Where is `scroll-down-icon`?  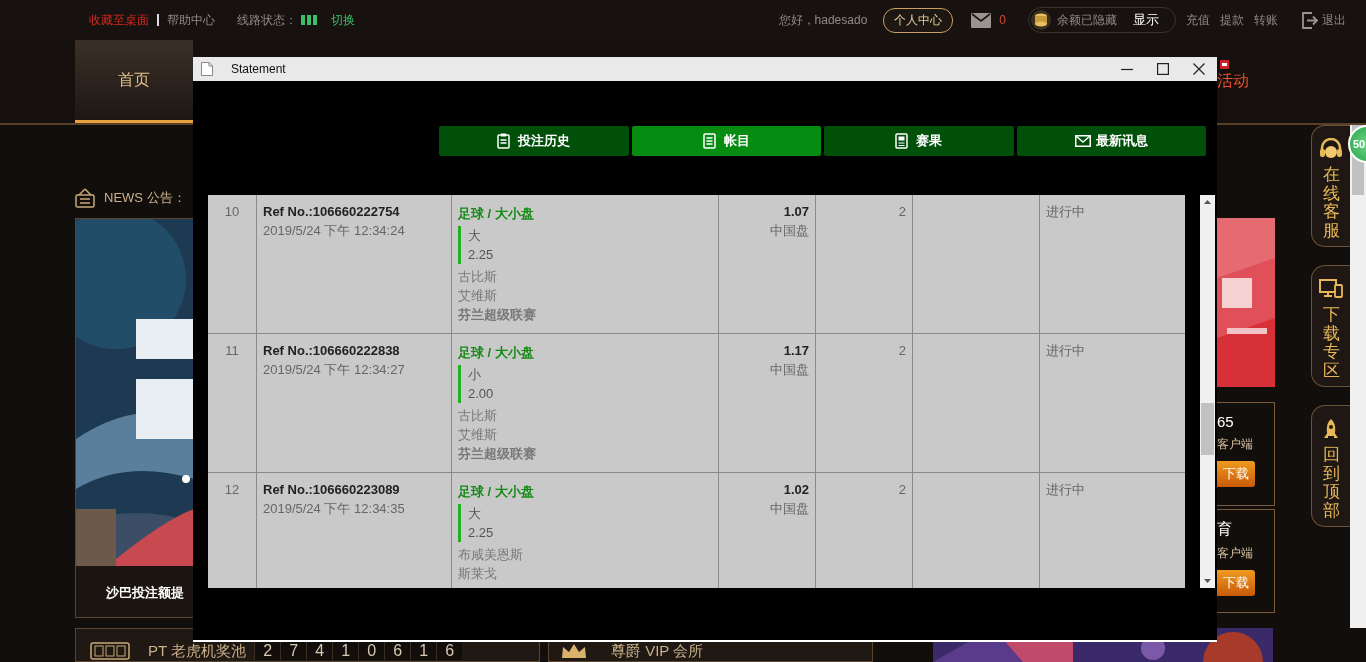 scroll-down-icon is located at coordinates (1207, 581).